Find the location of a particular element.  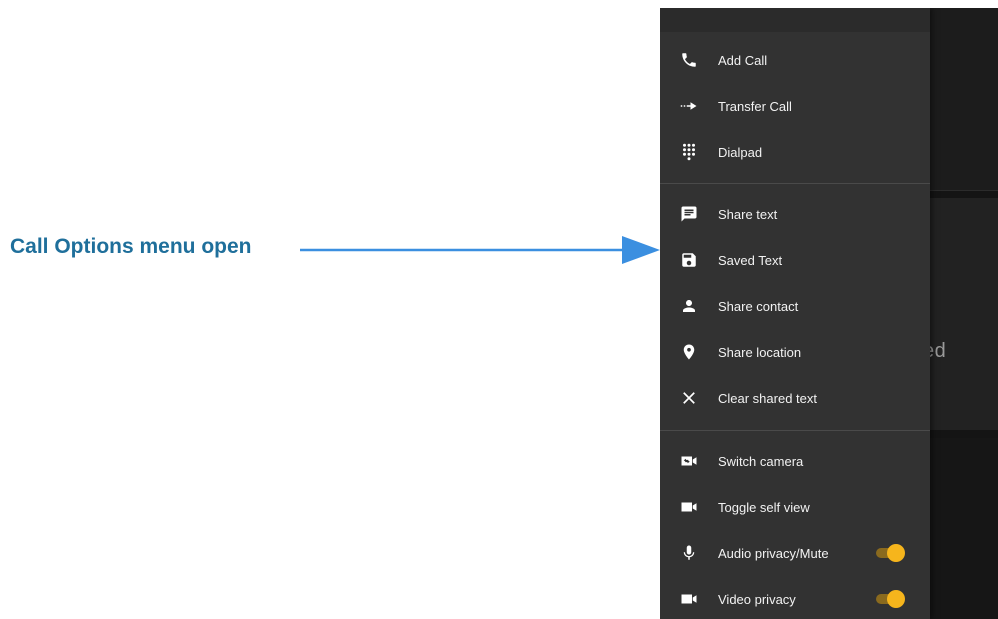

menu-item-clear-shared-text: Clear shared text is located at coordinates (795, 398).